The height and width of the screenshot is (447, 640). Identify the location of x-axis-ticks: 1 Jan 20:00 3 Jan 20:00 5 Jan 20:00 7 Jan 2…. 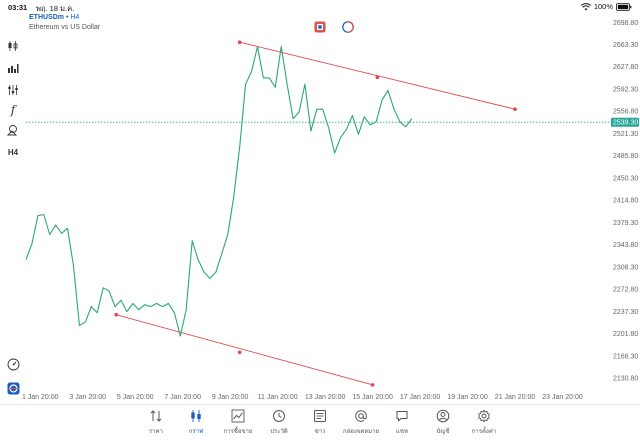
(302, 397).